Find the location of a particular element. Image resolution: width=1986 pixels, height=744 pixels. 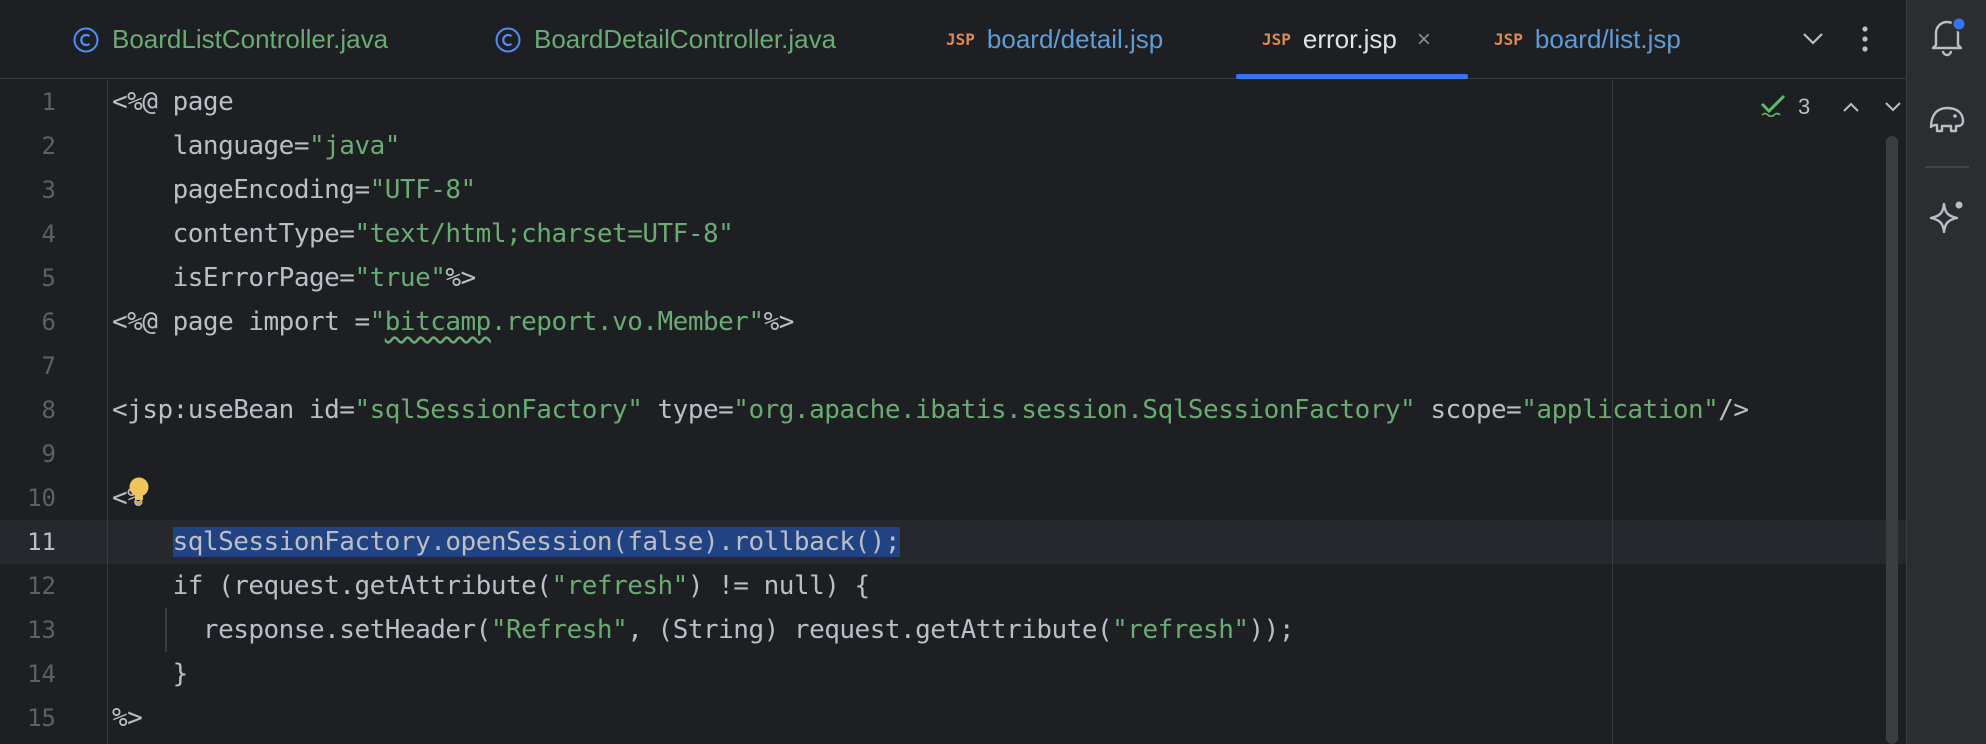

line-number: 8 is located at coordinates (48, 410).